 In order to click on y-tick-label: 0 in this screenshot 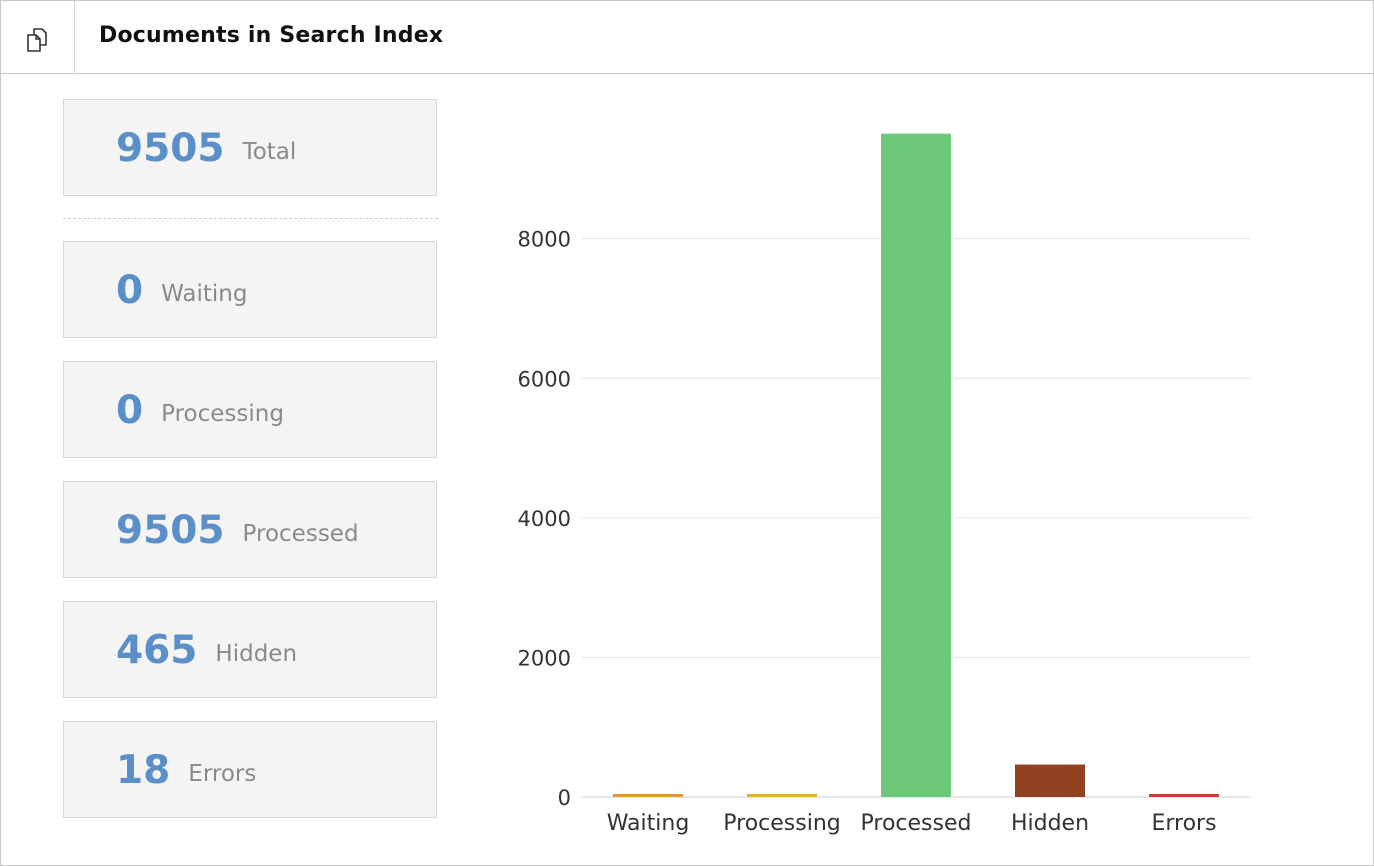, I will do `click(564, 798)`.